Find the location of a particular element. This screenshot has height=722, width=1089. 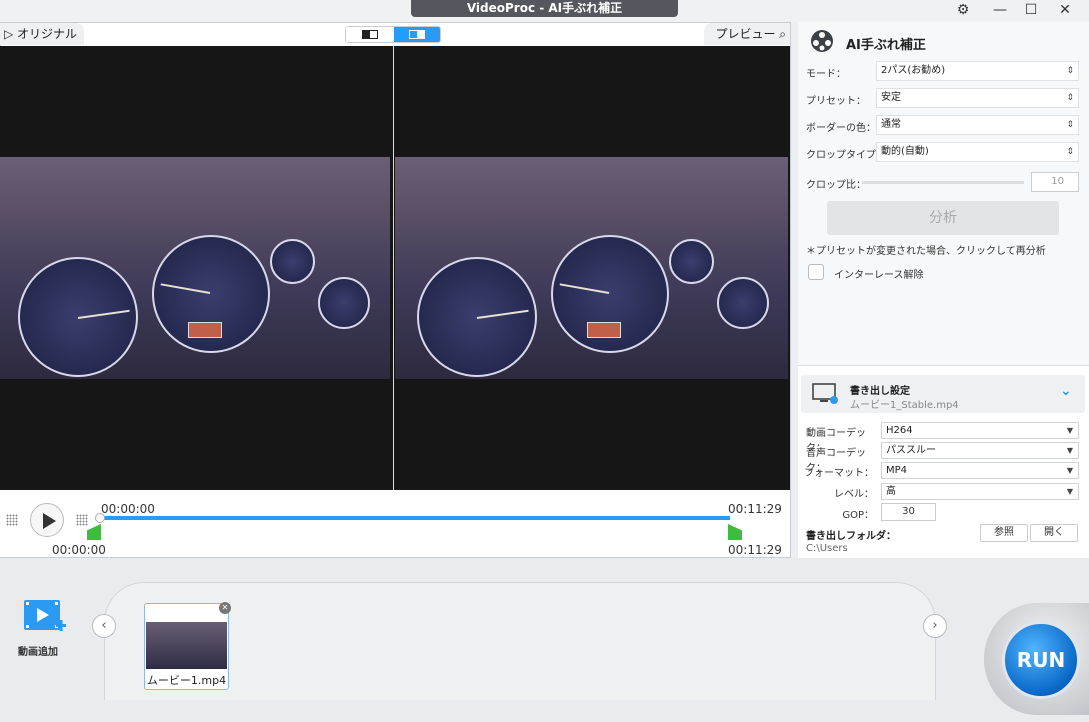

split-view-button is located at coordinates (417, 34).